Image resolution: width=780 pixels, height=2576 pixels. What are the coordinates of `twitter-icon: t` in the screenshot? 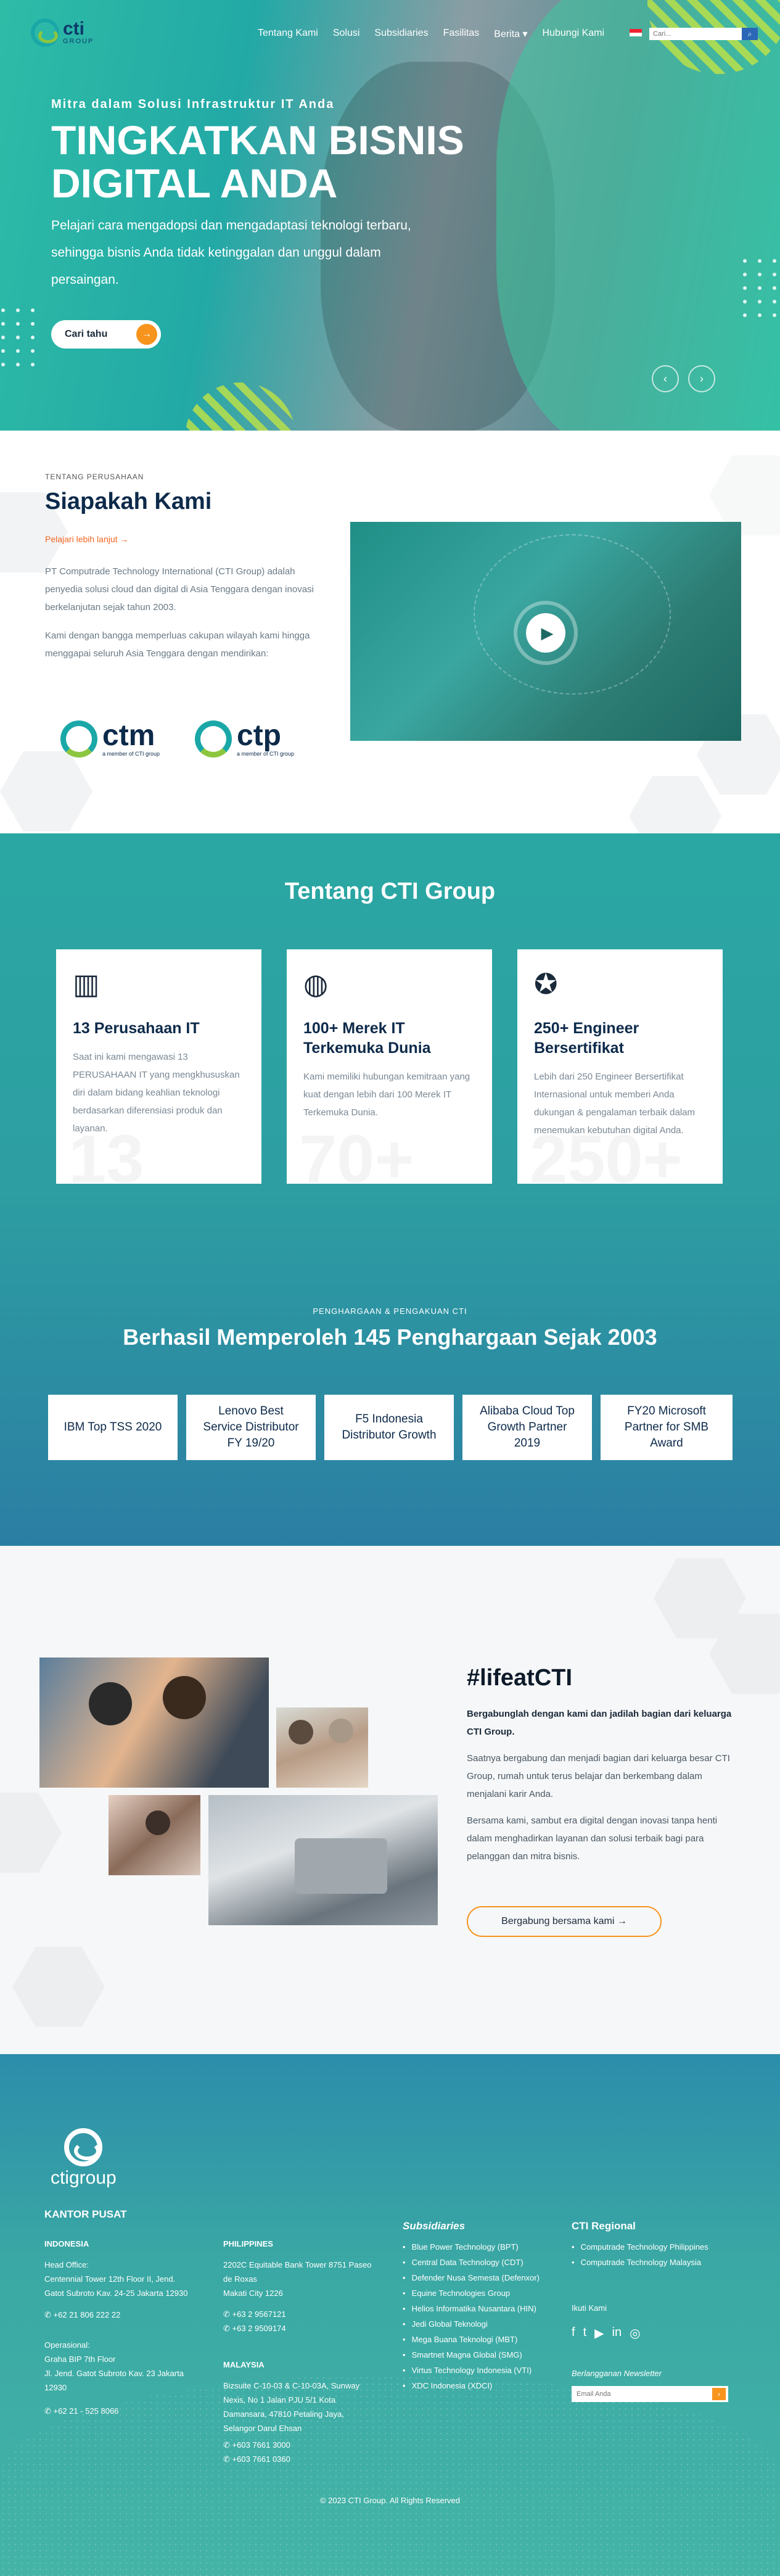 It's located at (585, 2333).